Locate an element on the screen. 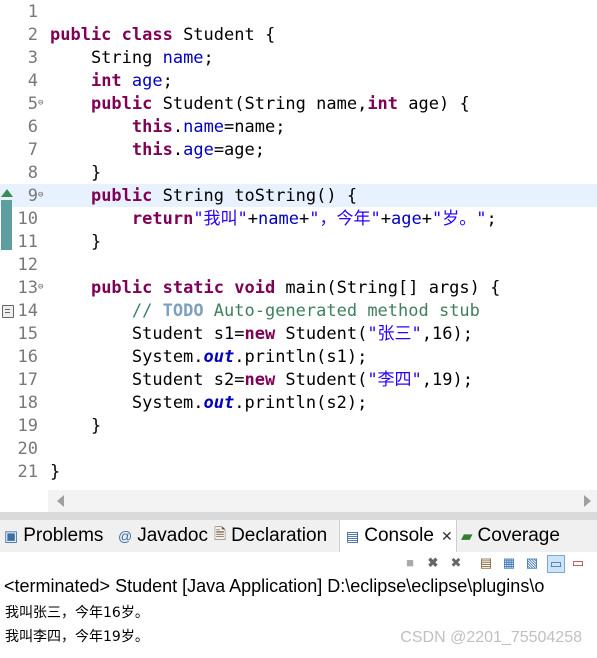 This screenshot has width=597, height=658. code-line: 4 int age; is located at coordinates (298, 80).